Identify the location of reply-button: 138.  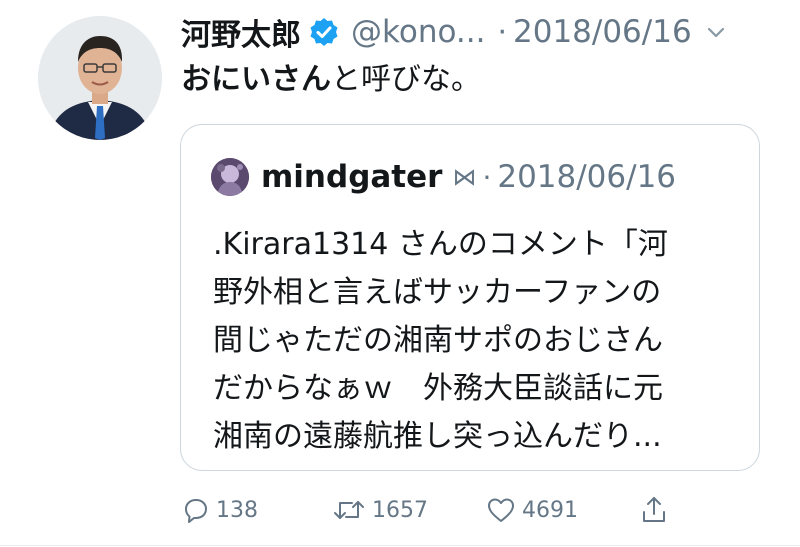
(220, 510).